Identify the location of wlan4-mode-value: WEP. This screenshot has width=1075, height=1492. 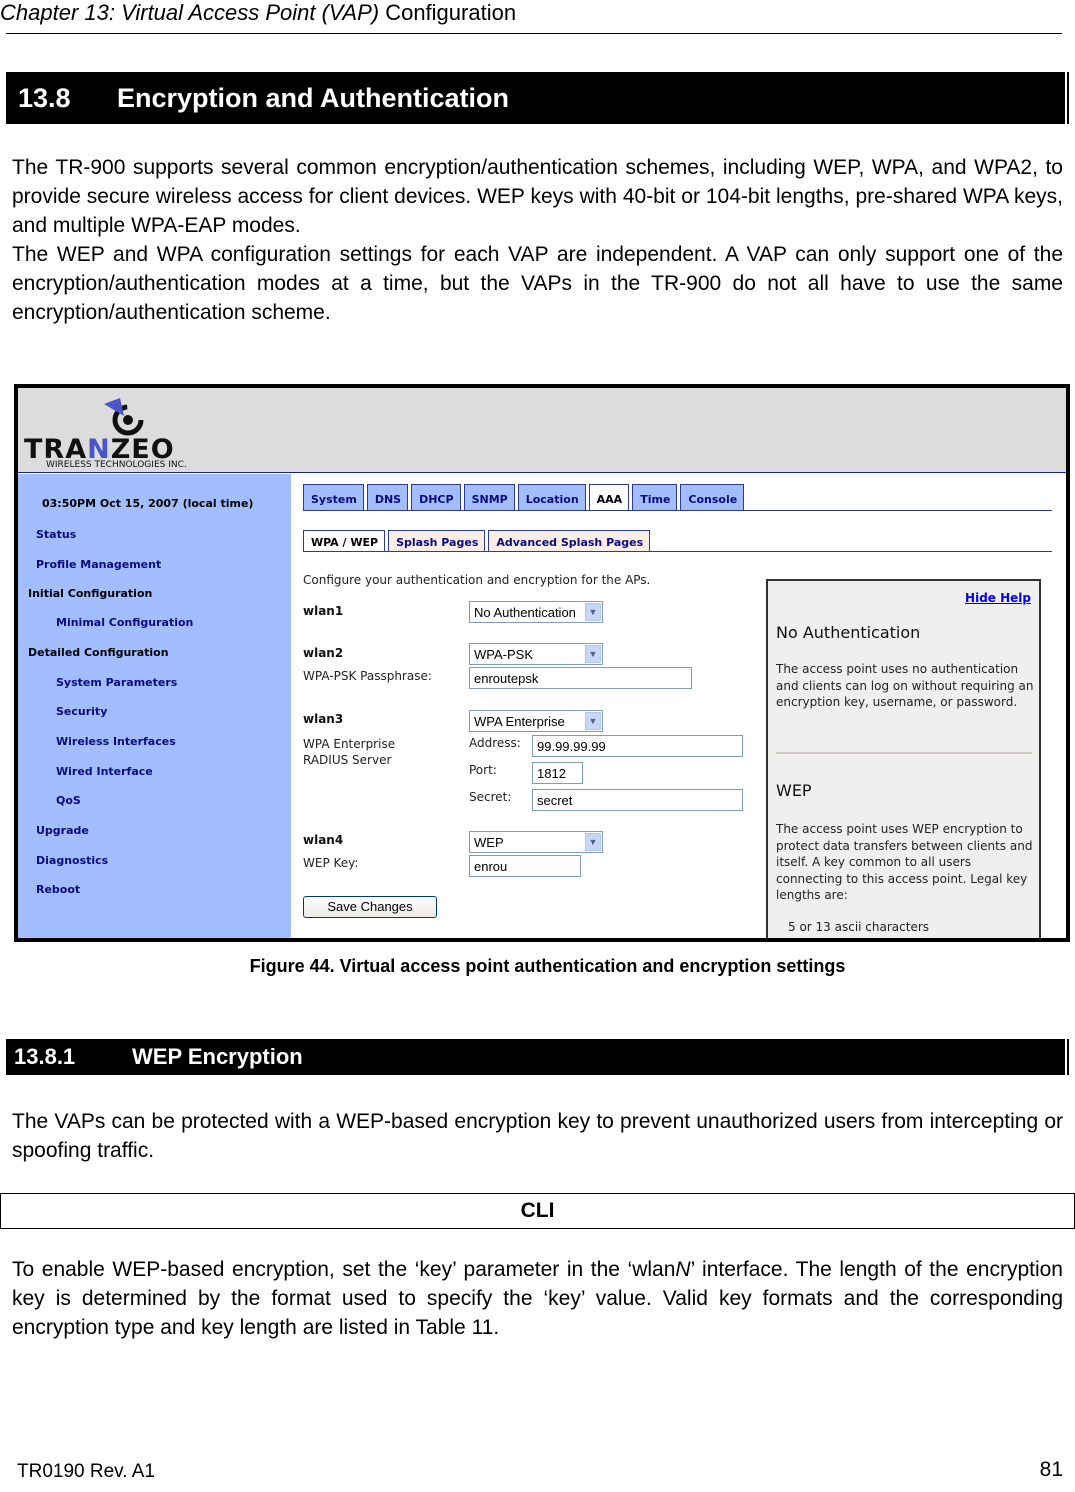
(489, 842).